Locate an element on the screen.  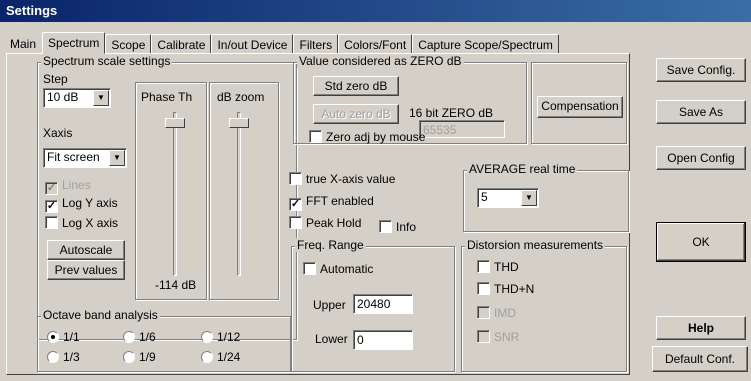
peak-hold-label: Peak Hold is located at coordinates (334, 223).